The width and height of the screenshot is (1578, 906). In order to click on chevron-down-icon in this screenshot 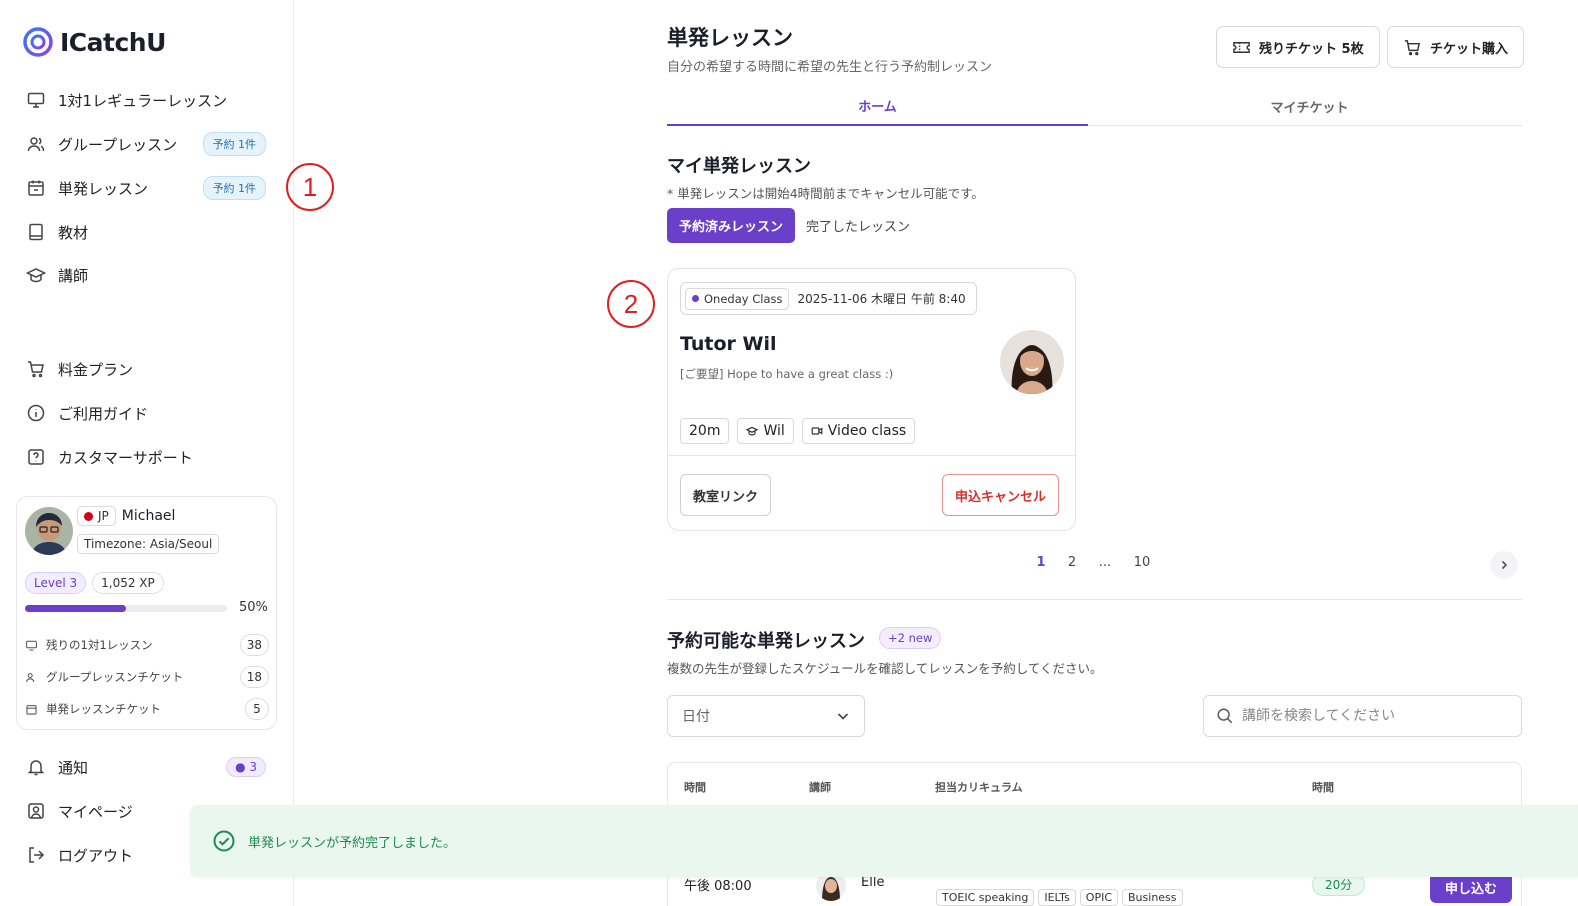, I will do `click(843, 716)`.